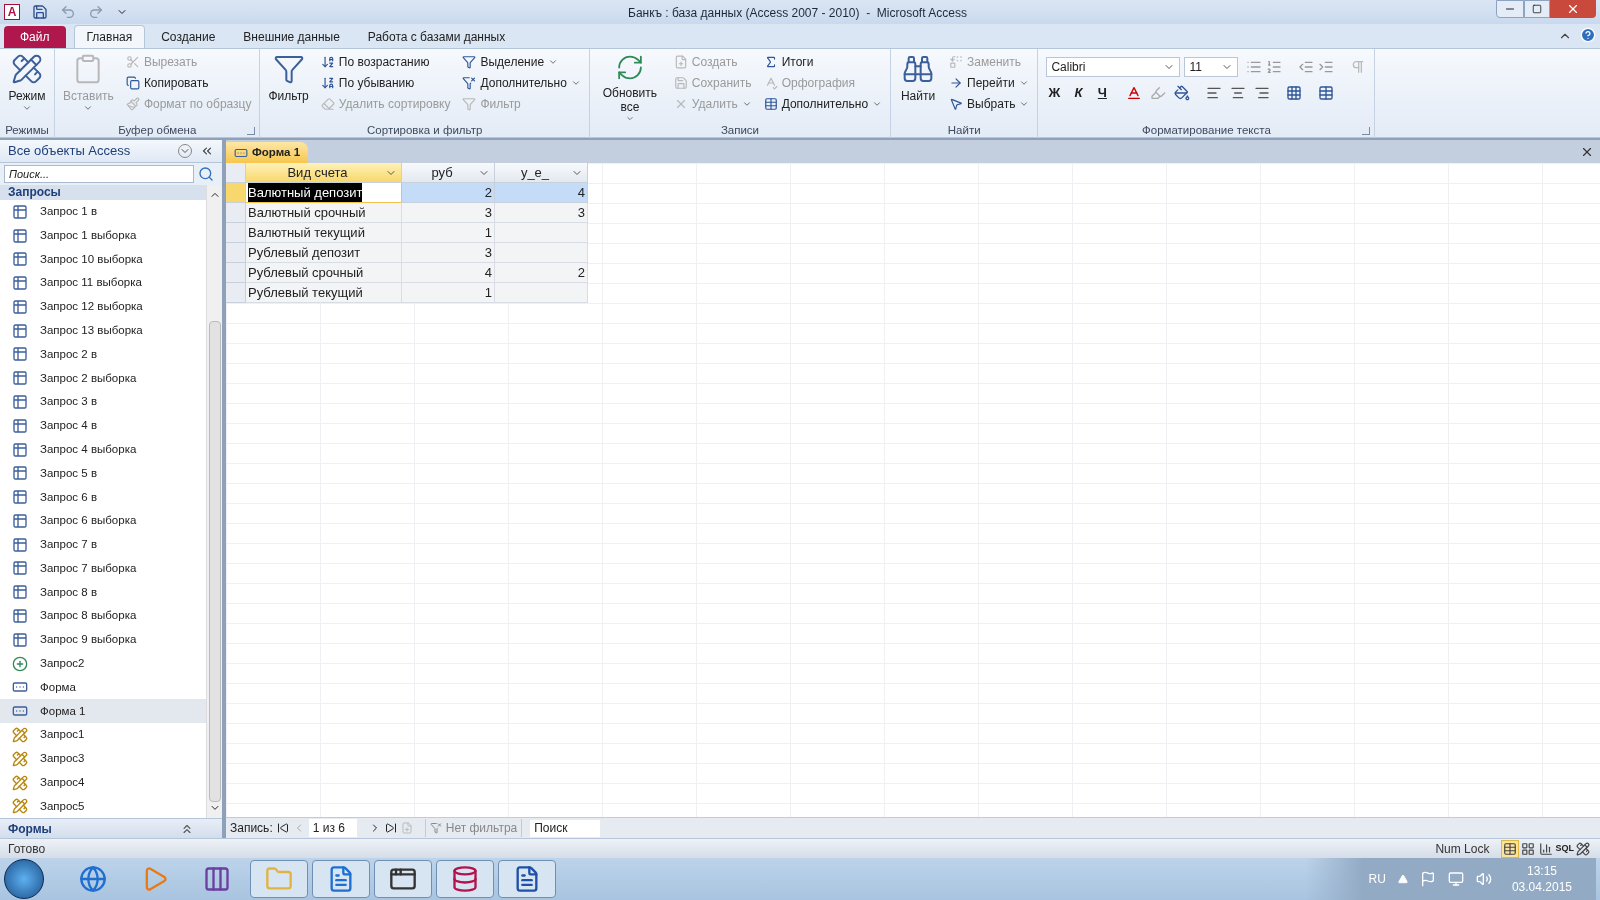 The width and height of the screenshot is (1600, 900). I want to click on column-header: руб, so click(448, 173).